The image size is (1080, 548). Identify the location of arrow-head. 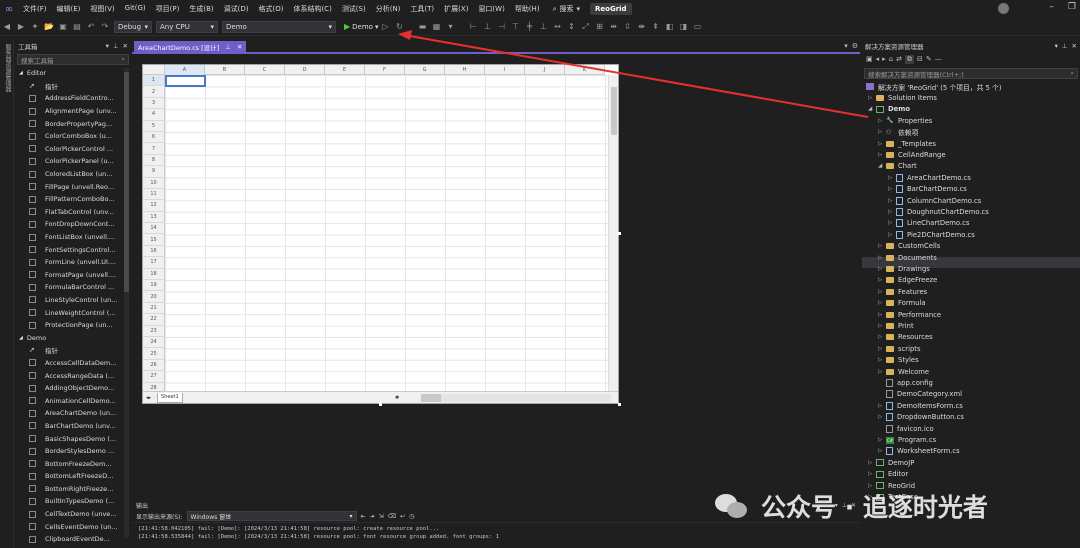
(405, 35).